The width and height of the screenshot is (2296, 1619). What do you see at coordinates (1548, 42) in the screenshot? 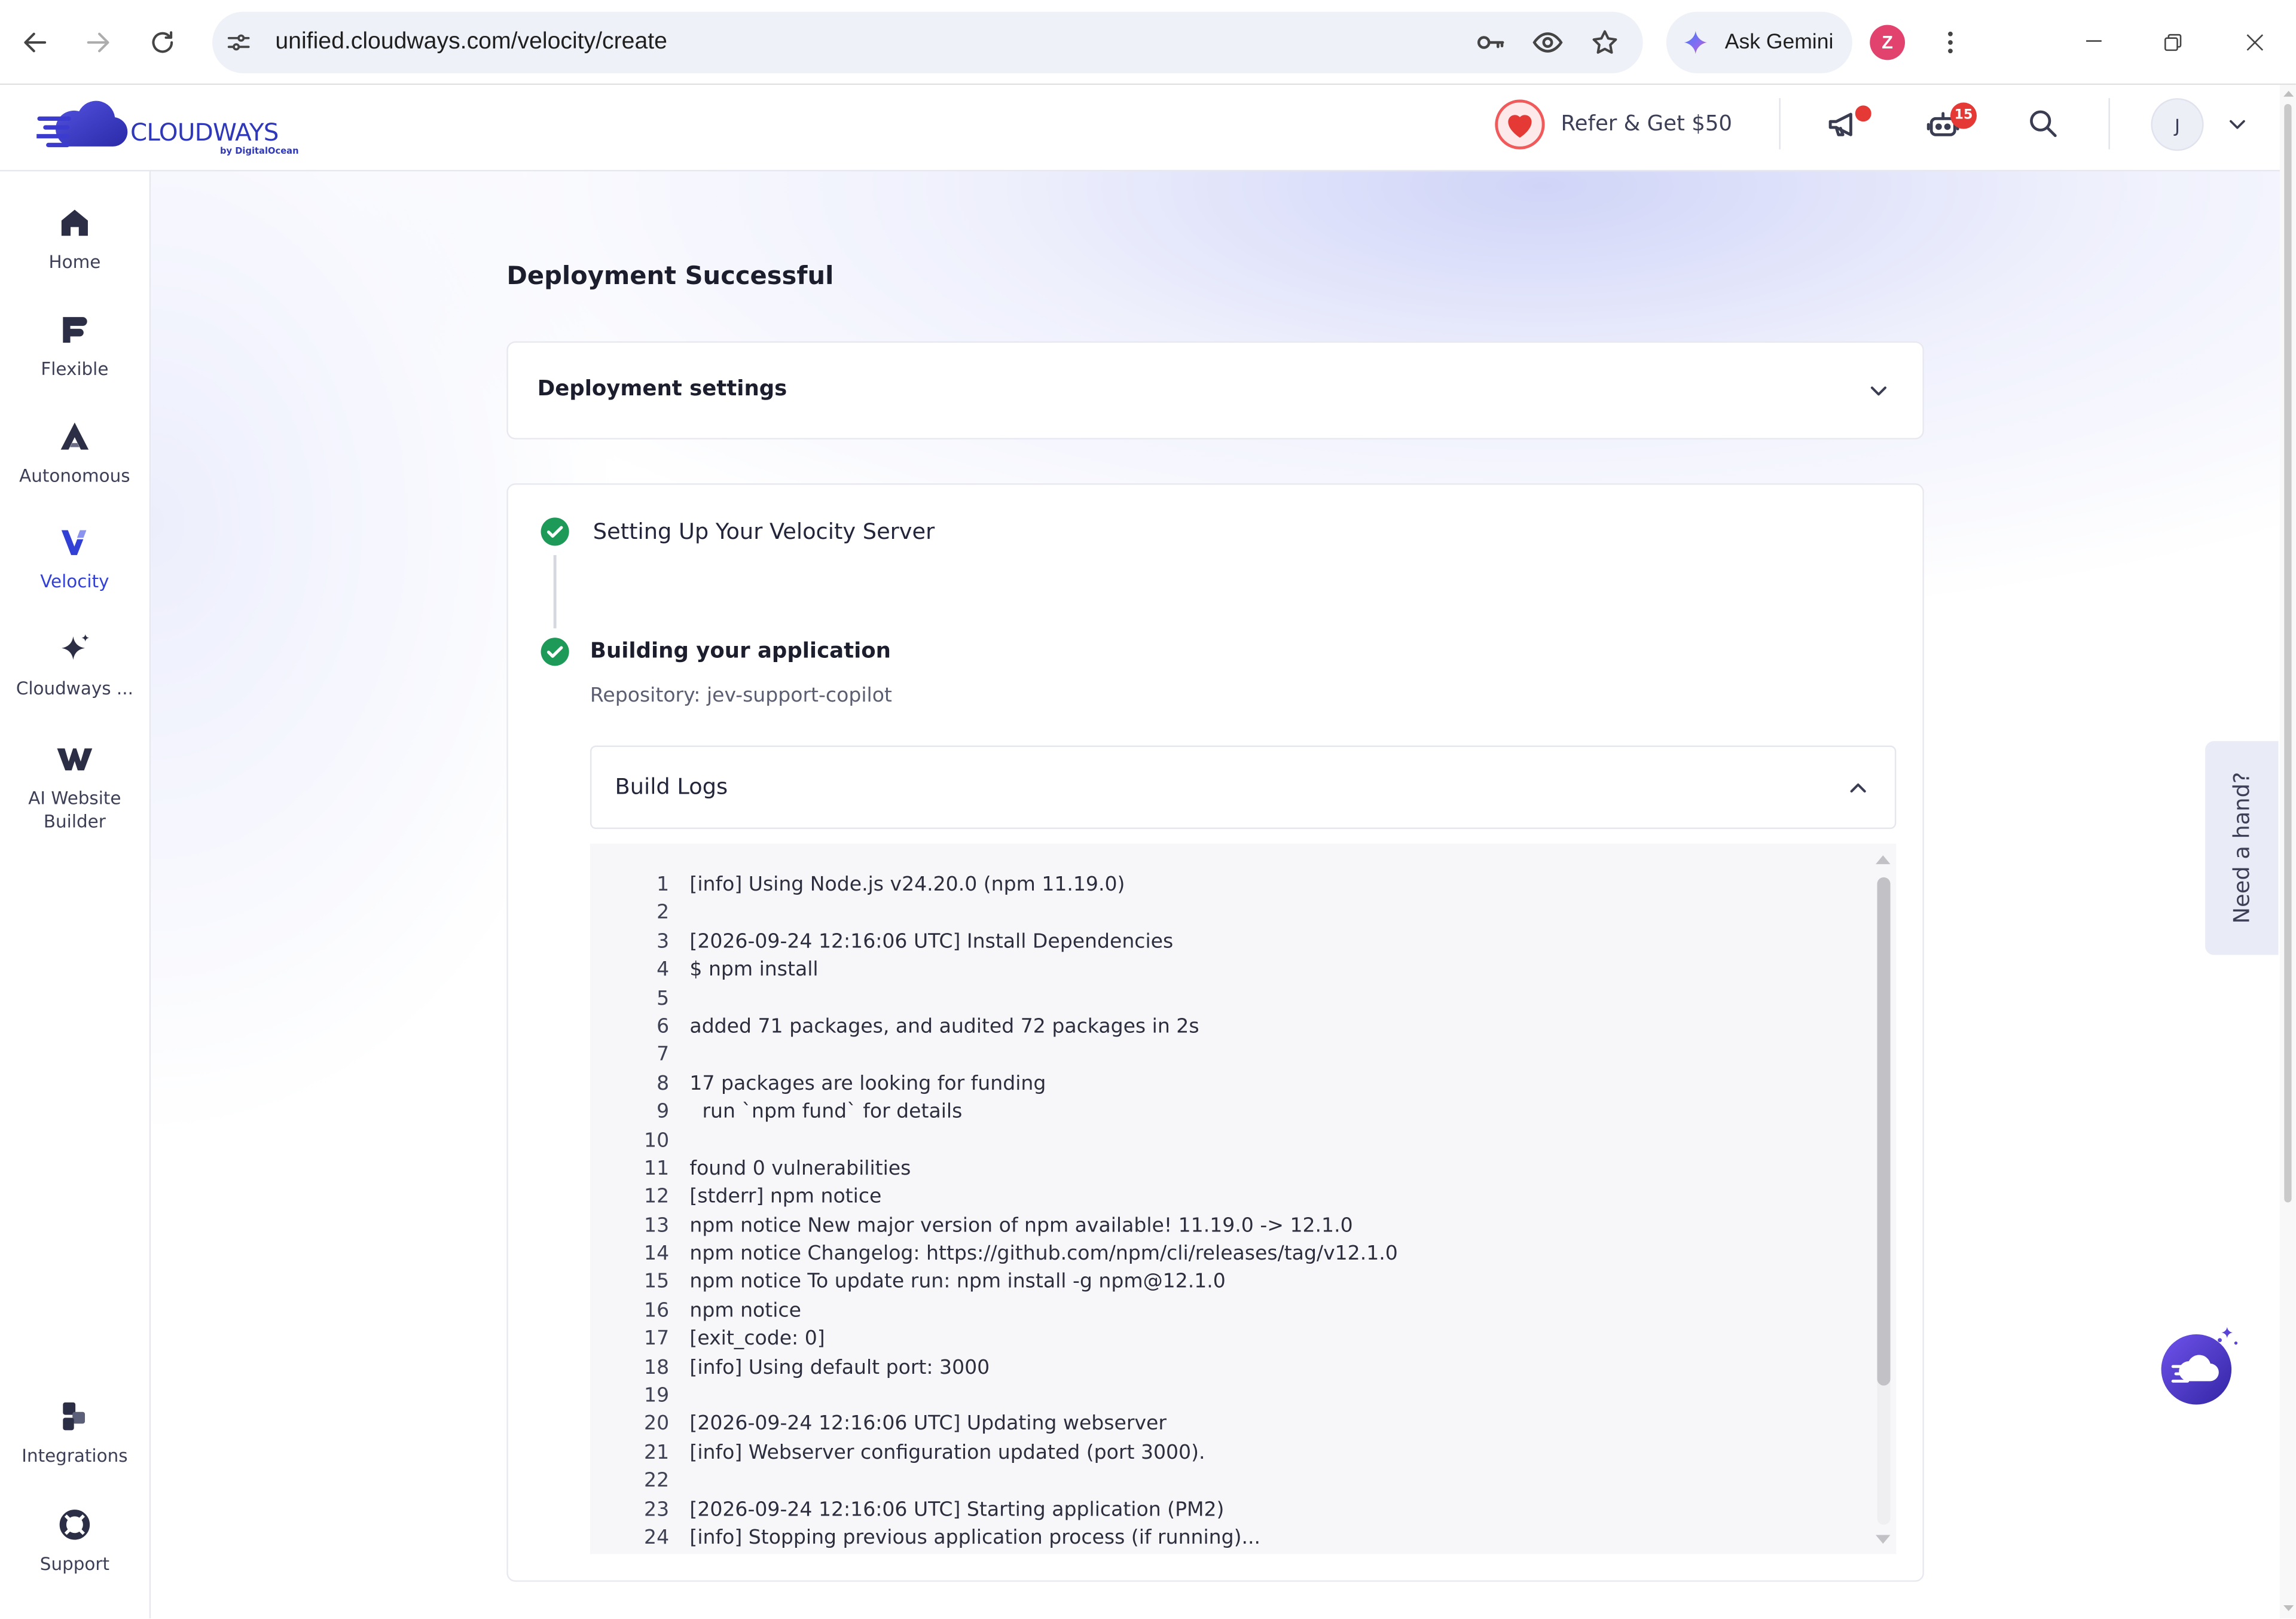
I see `eye-icon` at bounding box center [1548, 42].